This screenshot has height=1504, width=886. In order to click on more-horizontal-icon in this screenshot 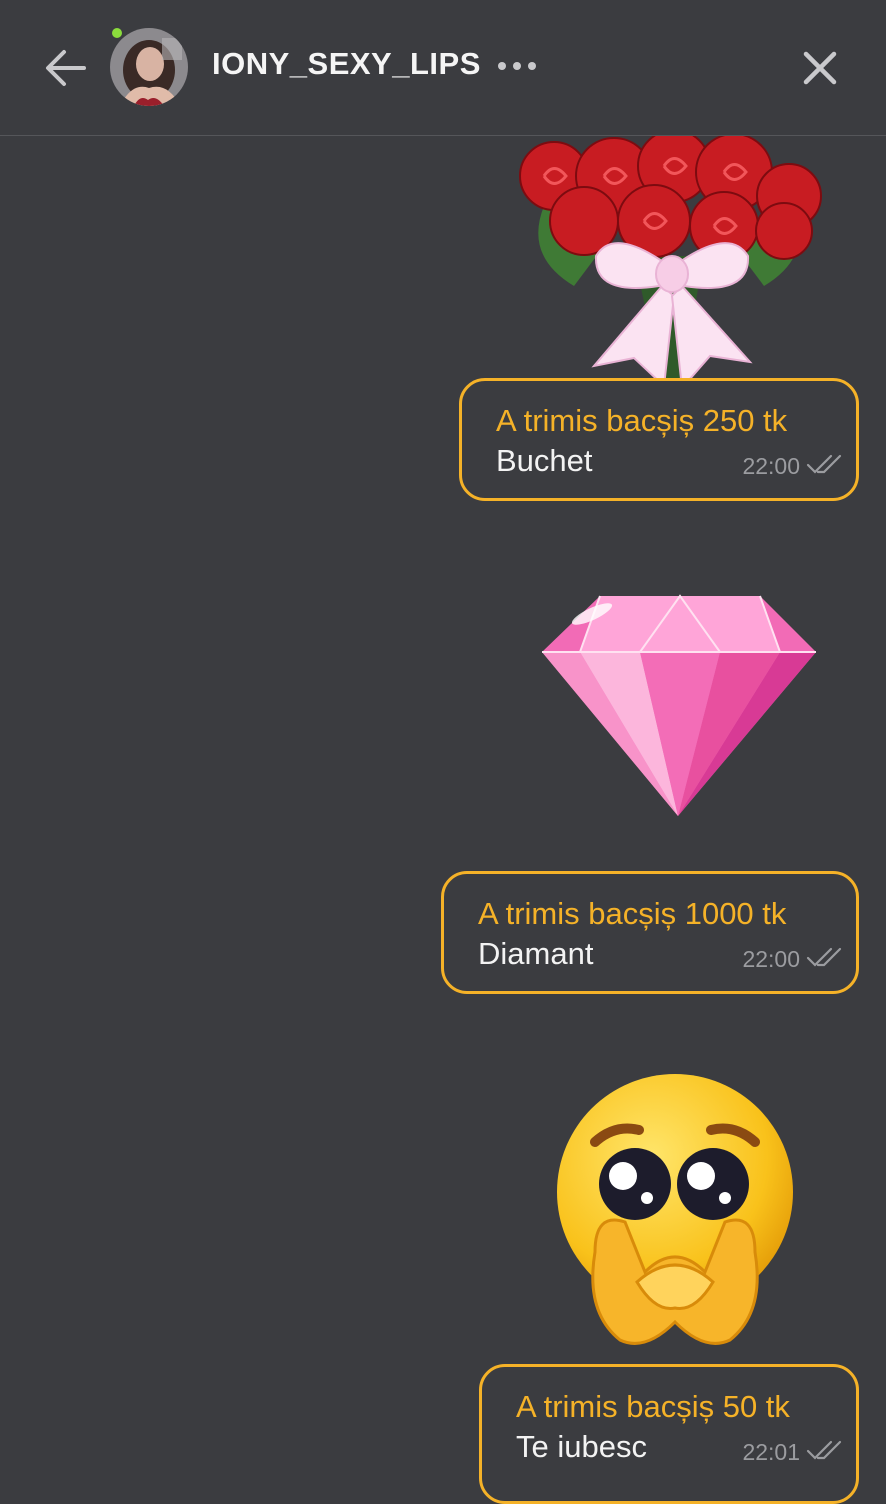, I will do `click(517, 66)`.